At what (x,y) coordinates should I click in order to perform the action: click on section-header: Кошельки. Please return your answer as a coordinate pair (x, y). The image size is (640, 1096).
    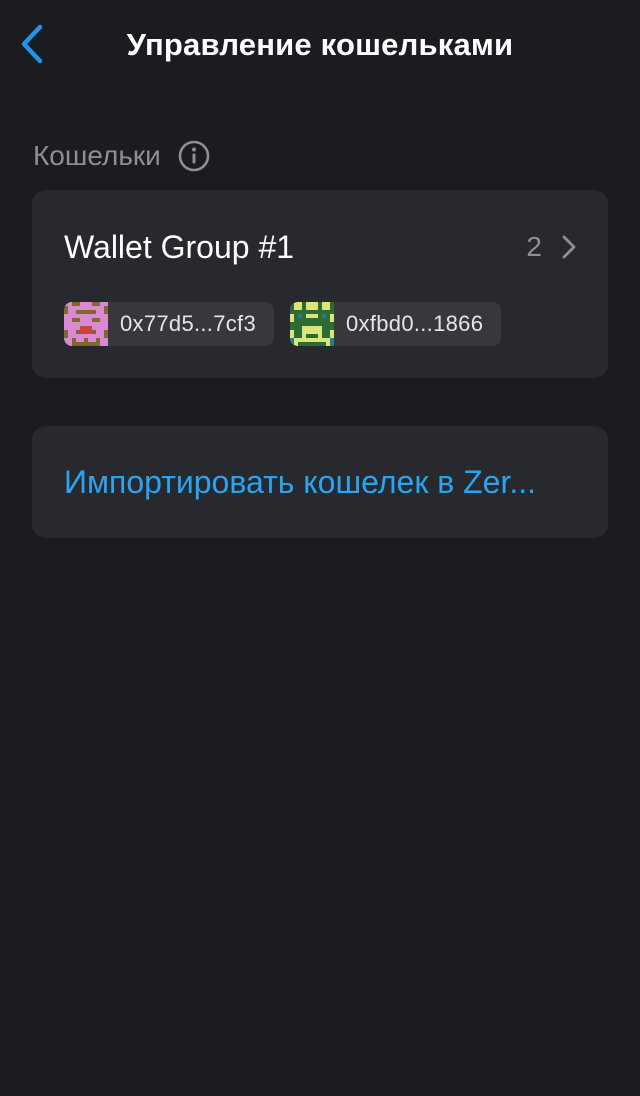
    Looking at the image, I should click on (336, 156).